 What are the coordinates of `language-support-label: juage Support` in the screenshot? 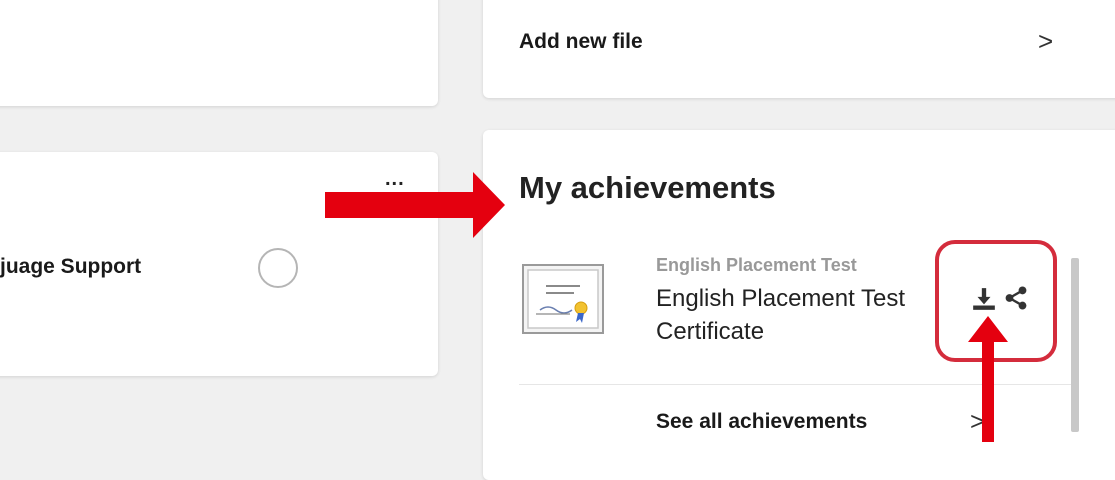 It's located at (71, 266).